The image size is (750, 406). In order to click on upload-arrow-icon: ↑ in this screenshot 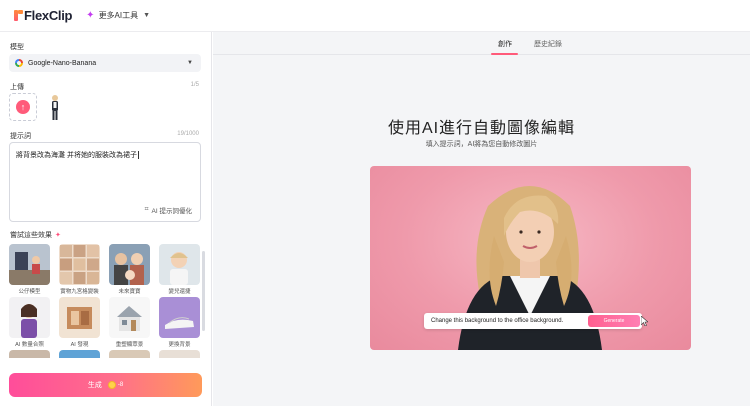, I will do `click(23, 107)`.